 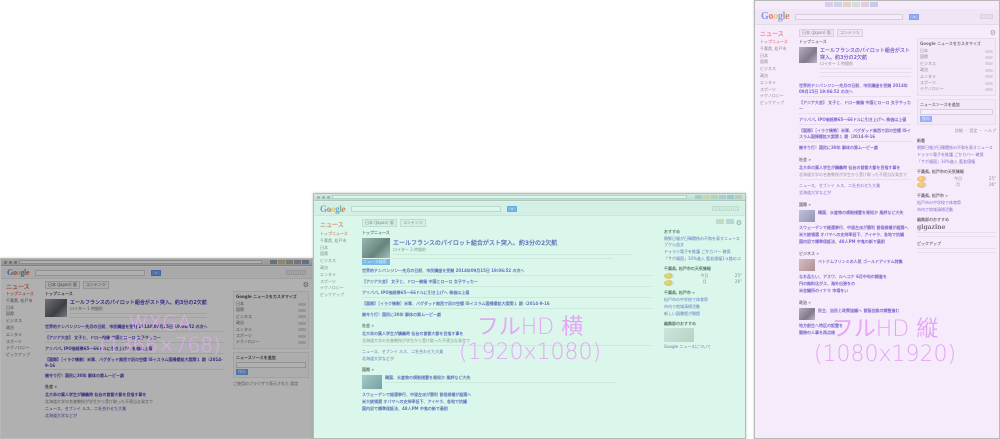 What do you see at coordinates (507, 359) in the screenshot?
I see `more-link: 北海道大学などが` at bounding box center [507, 359].